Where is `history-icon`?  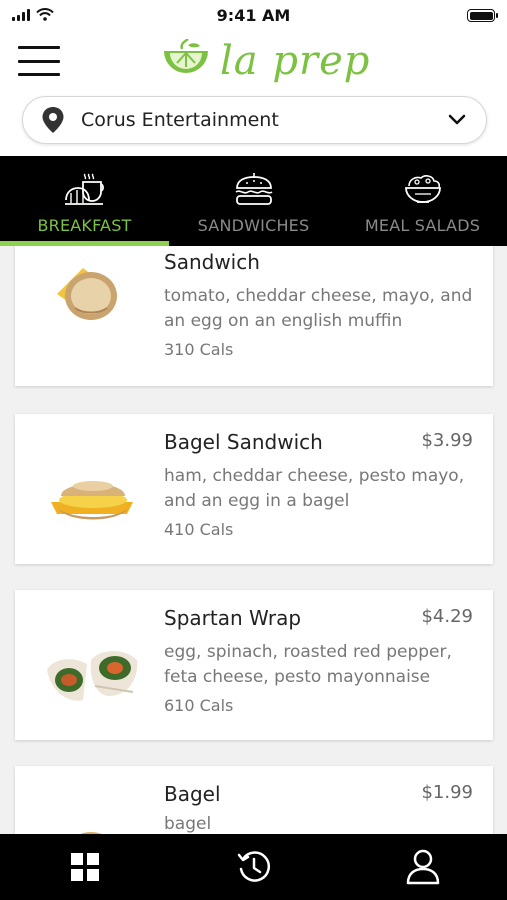
history-icon is located at coordinates (253, 866).